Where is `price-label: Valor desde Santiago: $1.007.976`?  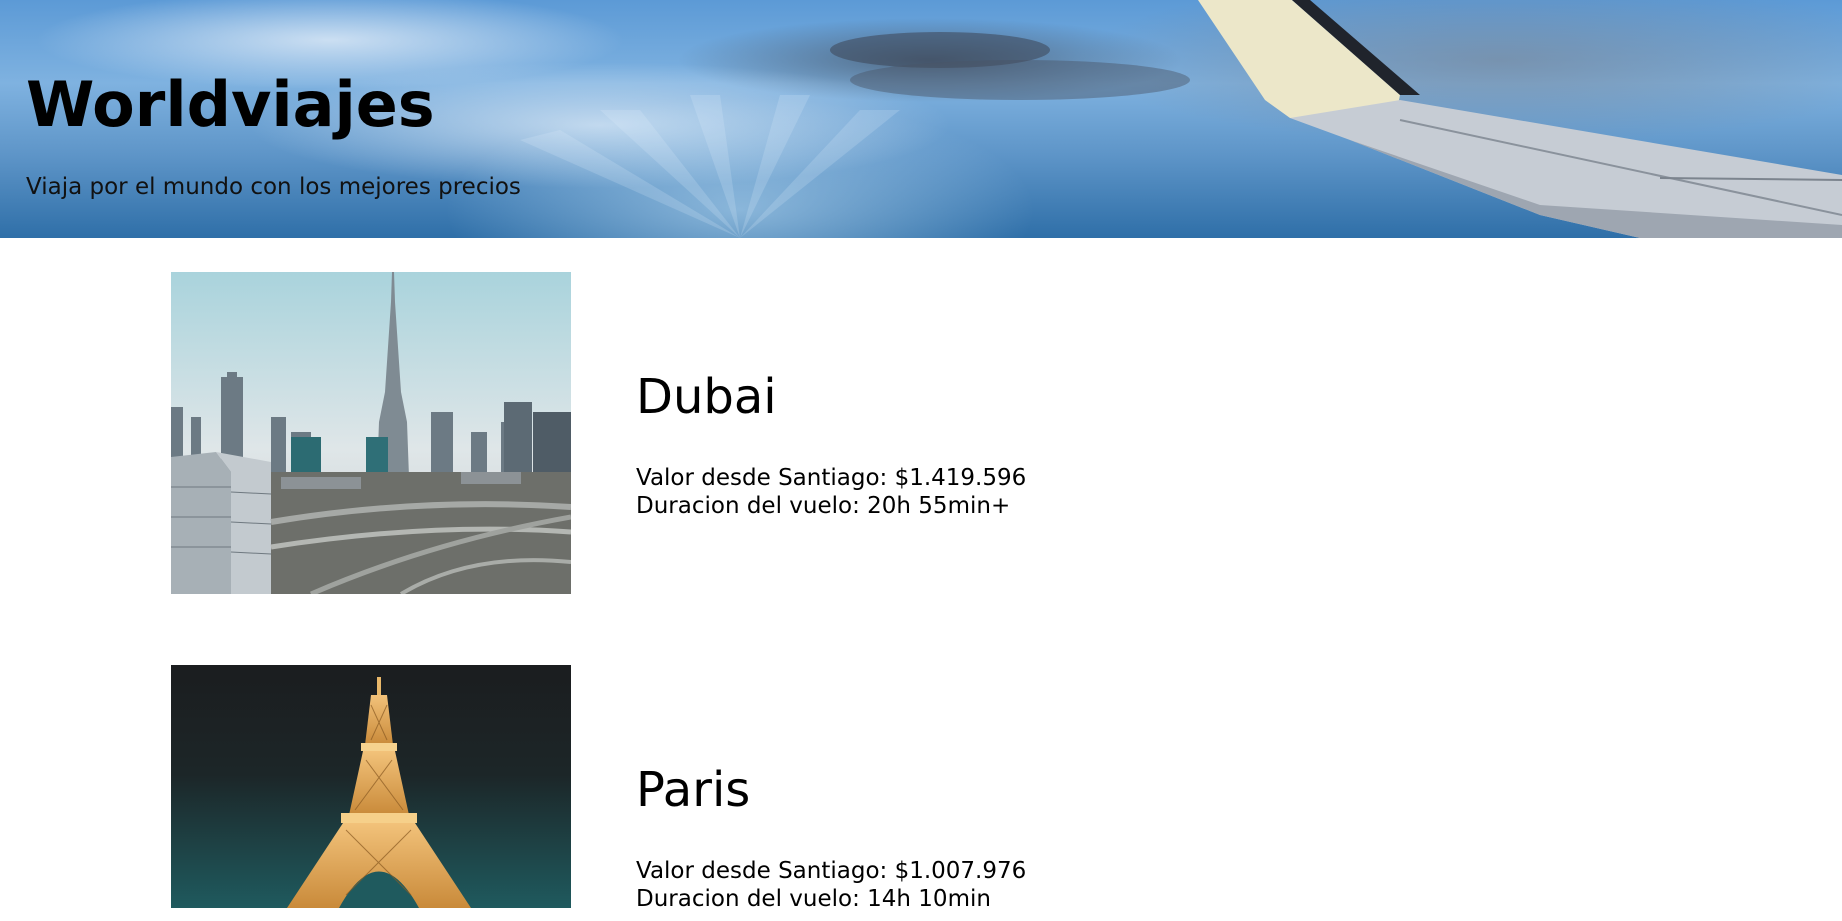
price-label: Valor desde Santiago: $1.007.976 is located at coordinates (831, 871).